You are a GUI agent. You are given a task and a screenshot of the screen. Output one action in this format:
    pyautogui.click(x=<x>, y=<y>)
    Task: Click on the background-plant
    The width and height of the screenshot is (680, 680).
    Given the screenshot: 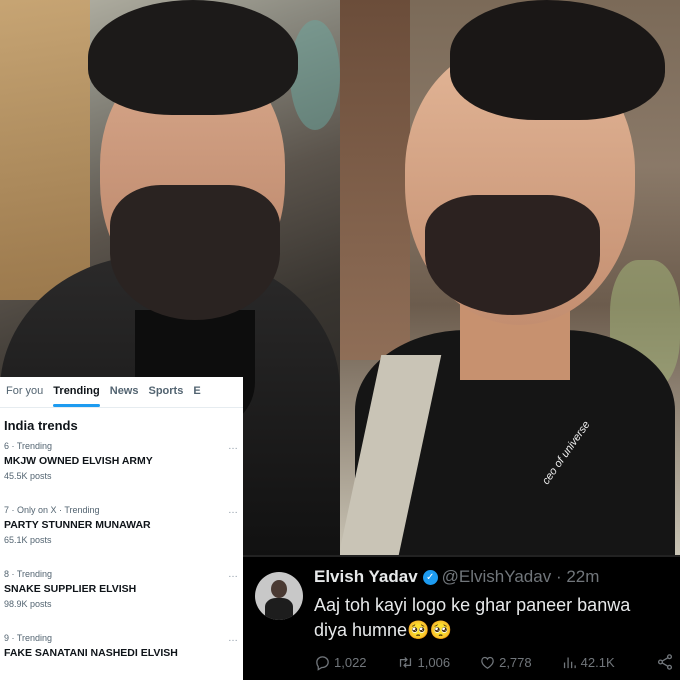 What is the action you would take?
    pyautogui.click(x=315, y=75)
    